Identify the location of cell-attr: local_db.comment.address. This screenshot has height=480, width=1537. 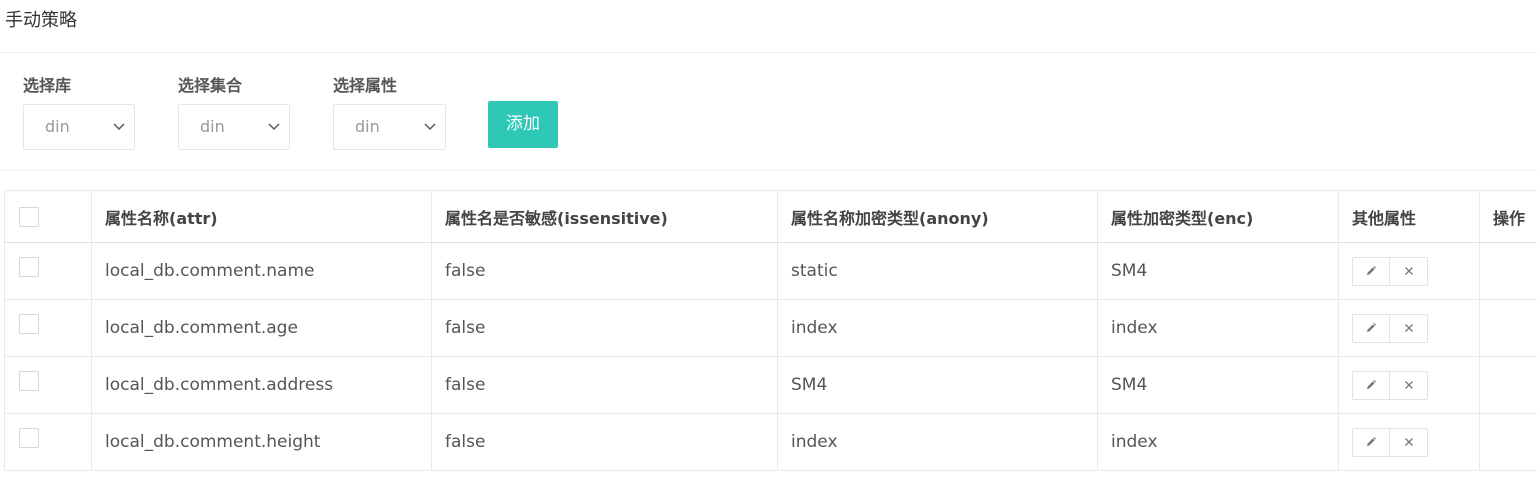
(261, 385).